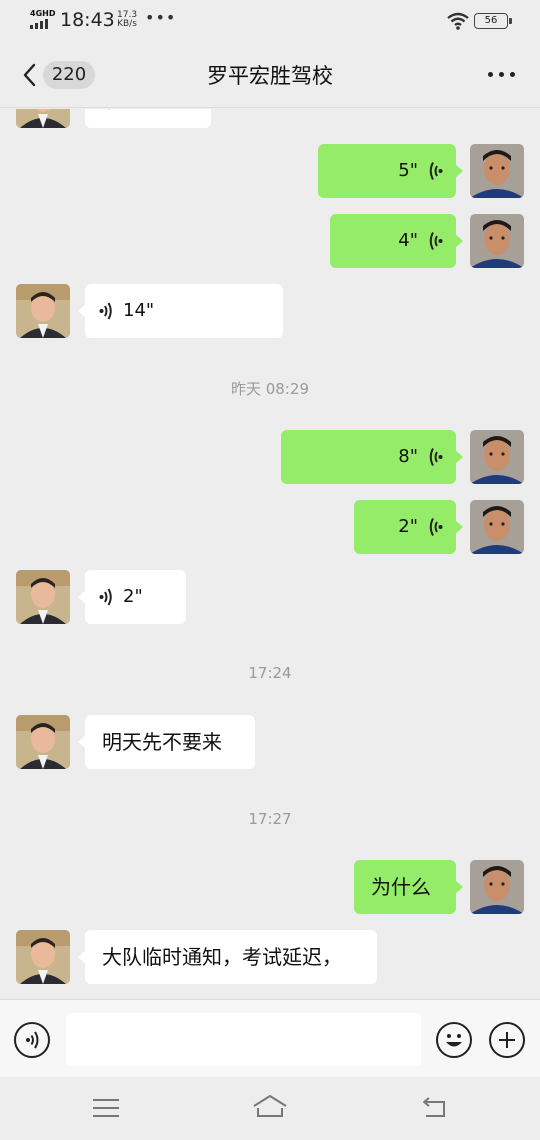 The image size is (540, 1140). What do you see at coordinates (161, 17) in the screenshot?
I see `status-overflow-icon: •••` at bounding box center [161, 17].